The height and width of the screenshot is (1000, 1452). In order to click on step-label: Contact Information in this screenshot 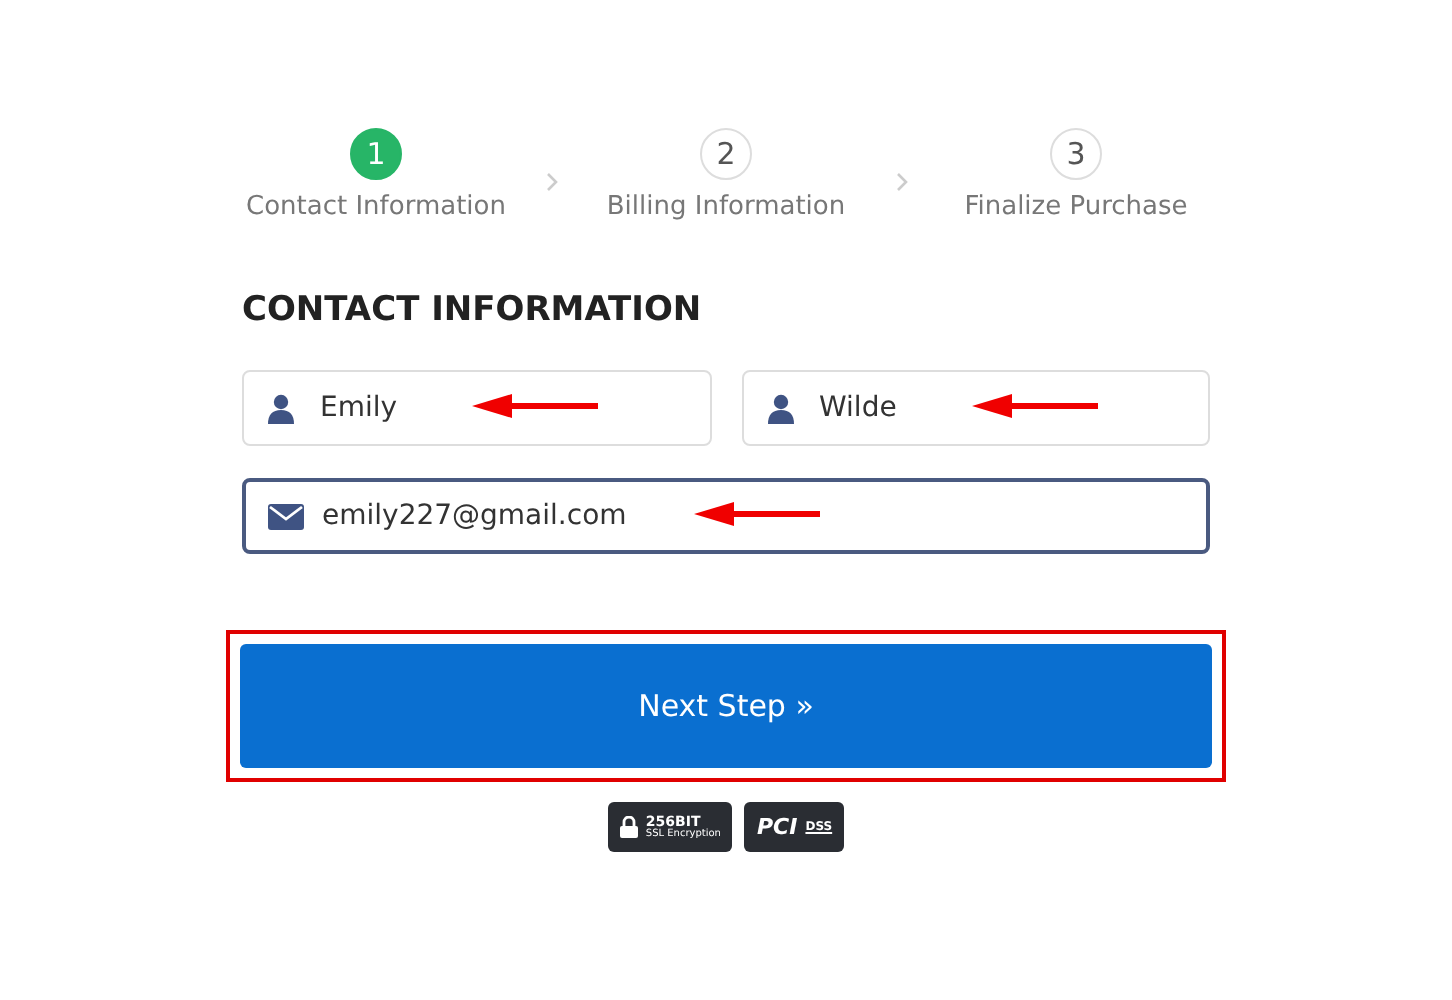, I will do `click(376, 207)`.